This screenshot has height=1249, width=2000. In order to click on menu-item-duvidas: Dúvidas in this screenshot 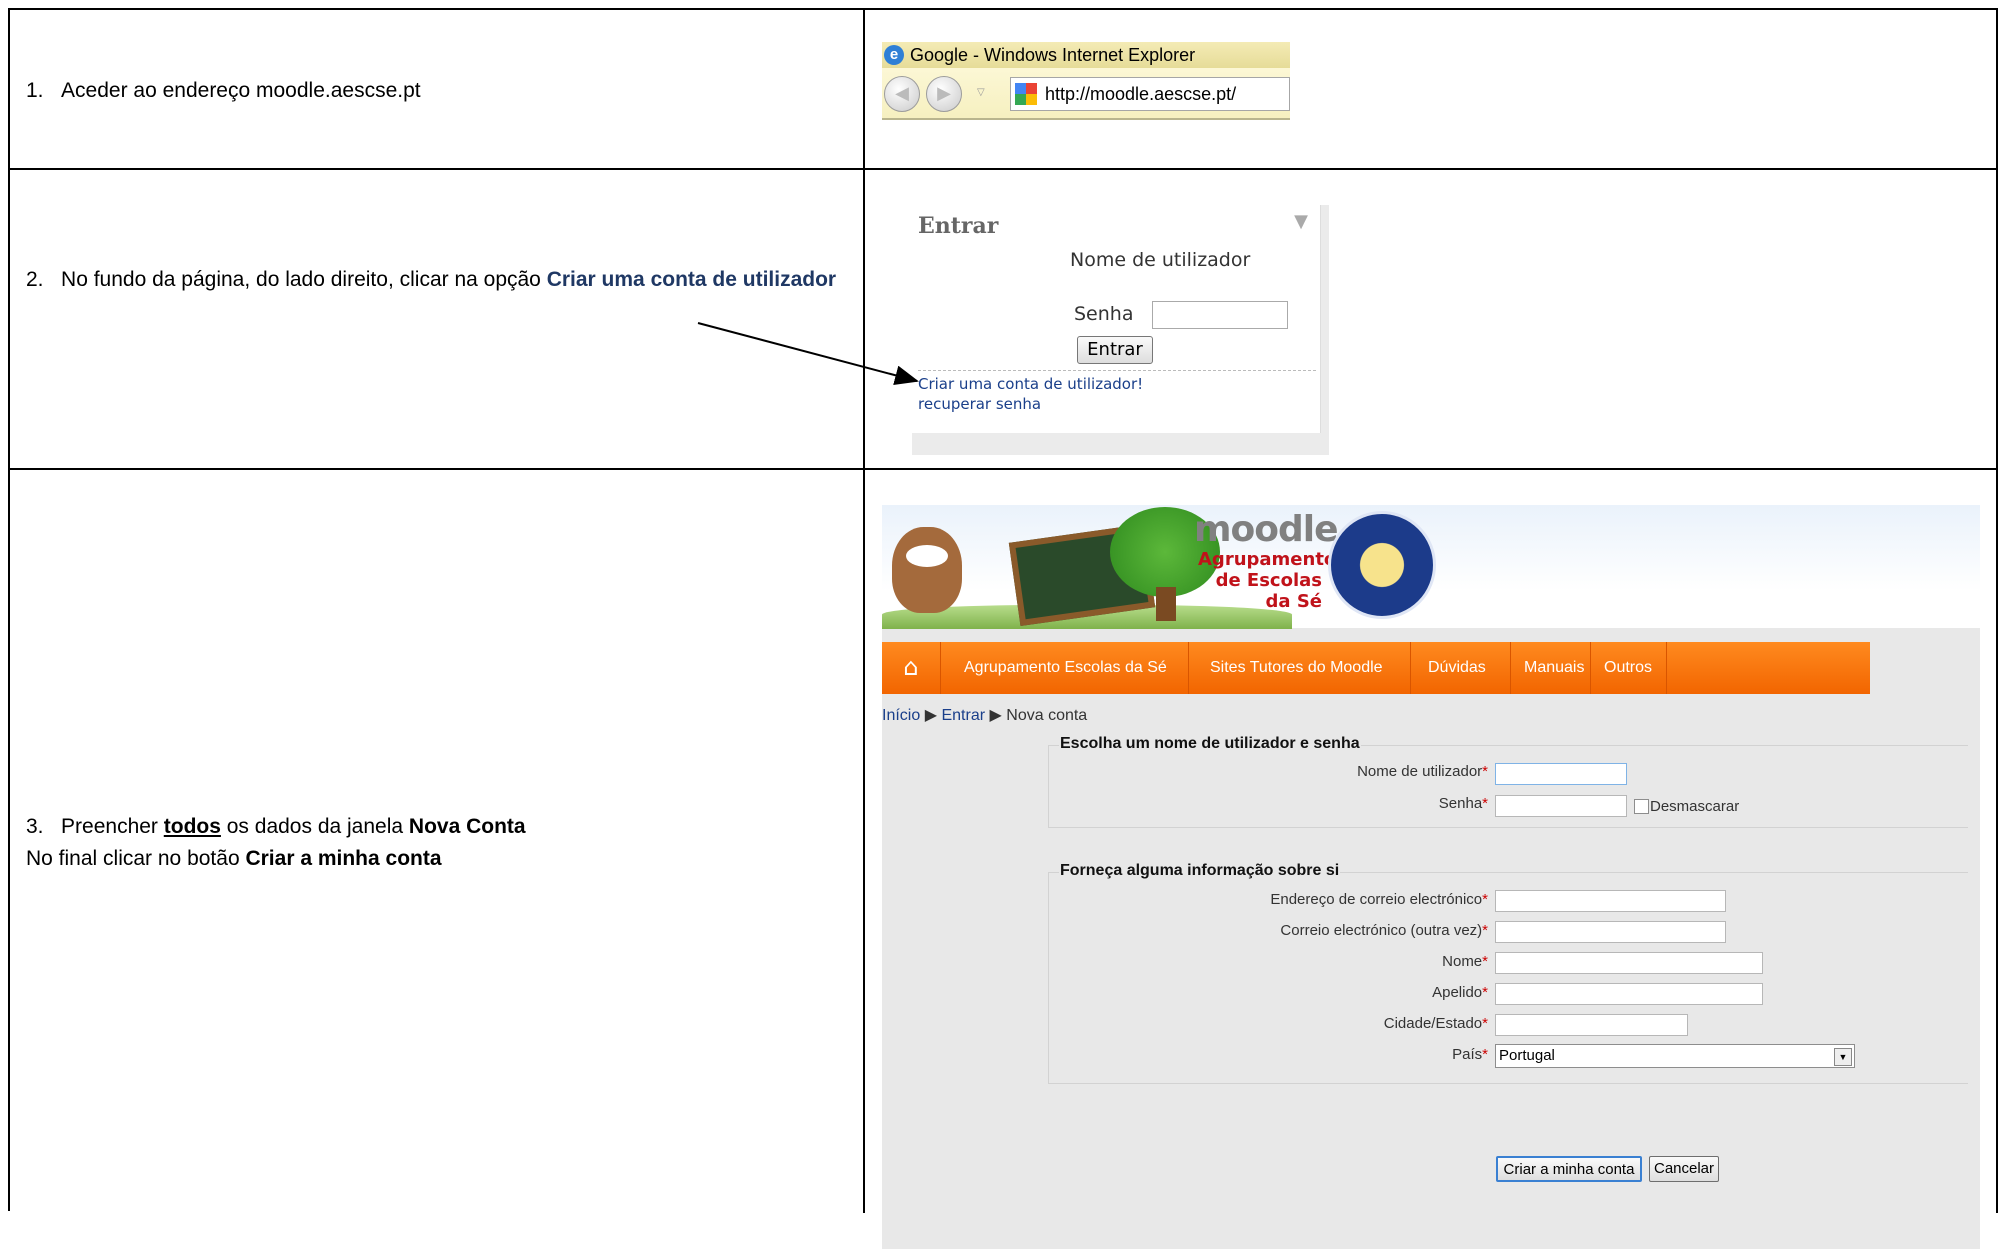, I will do `click(1457, 668)`.